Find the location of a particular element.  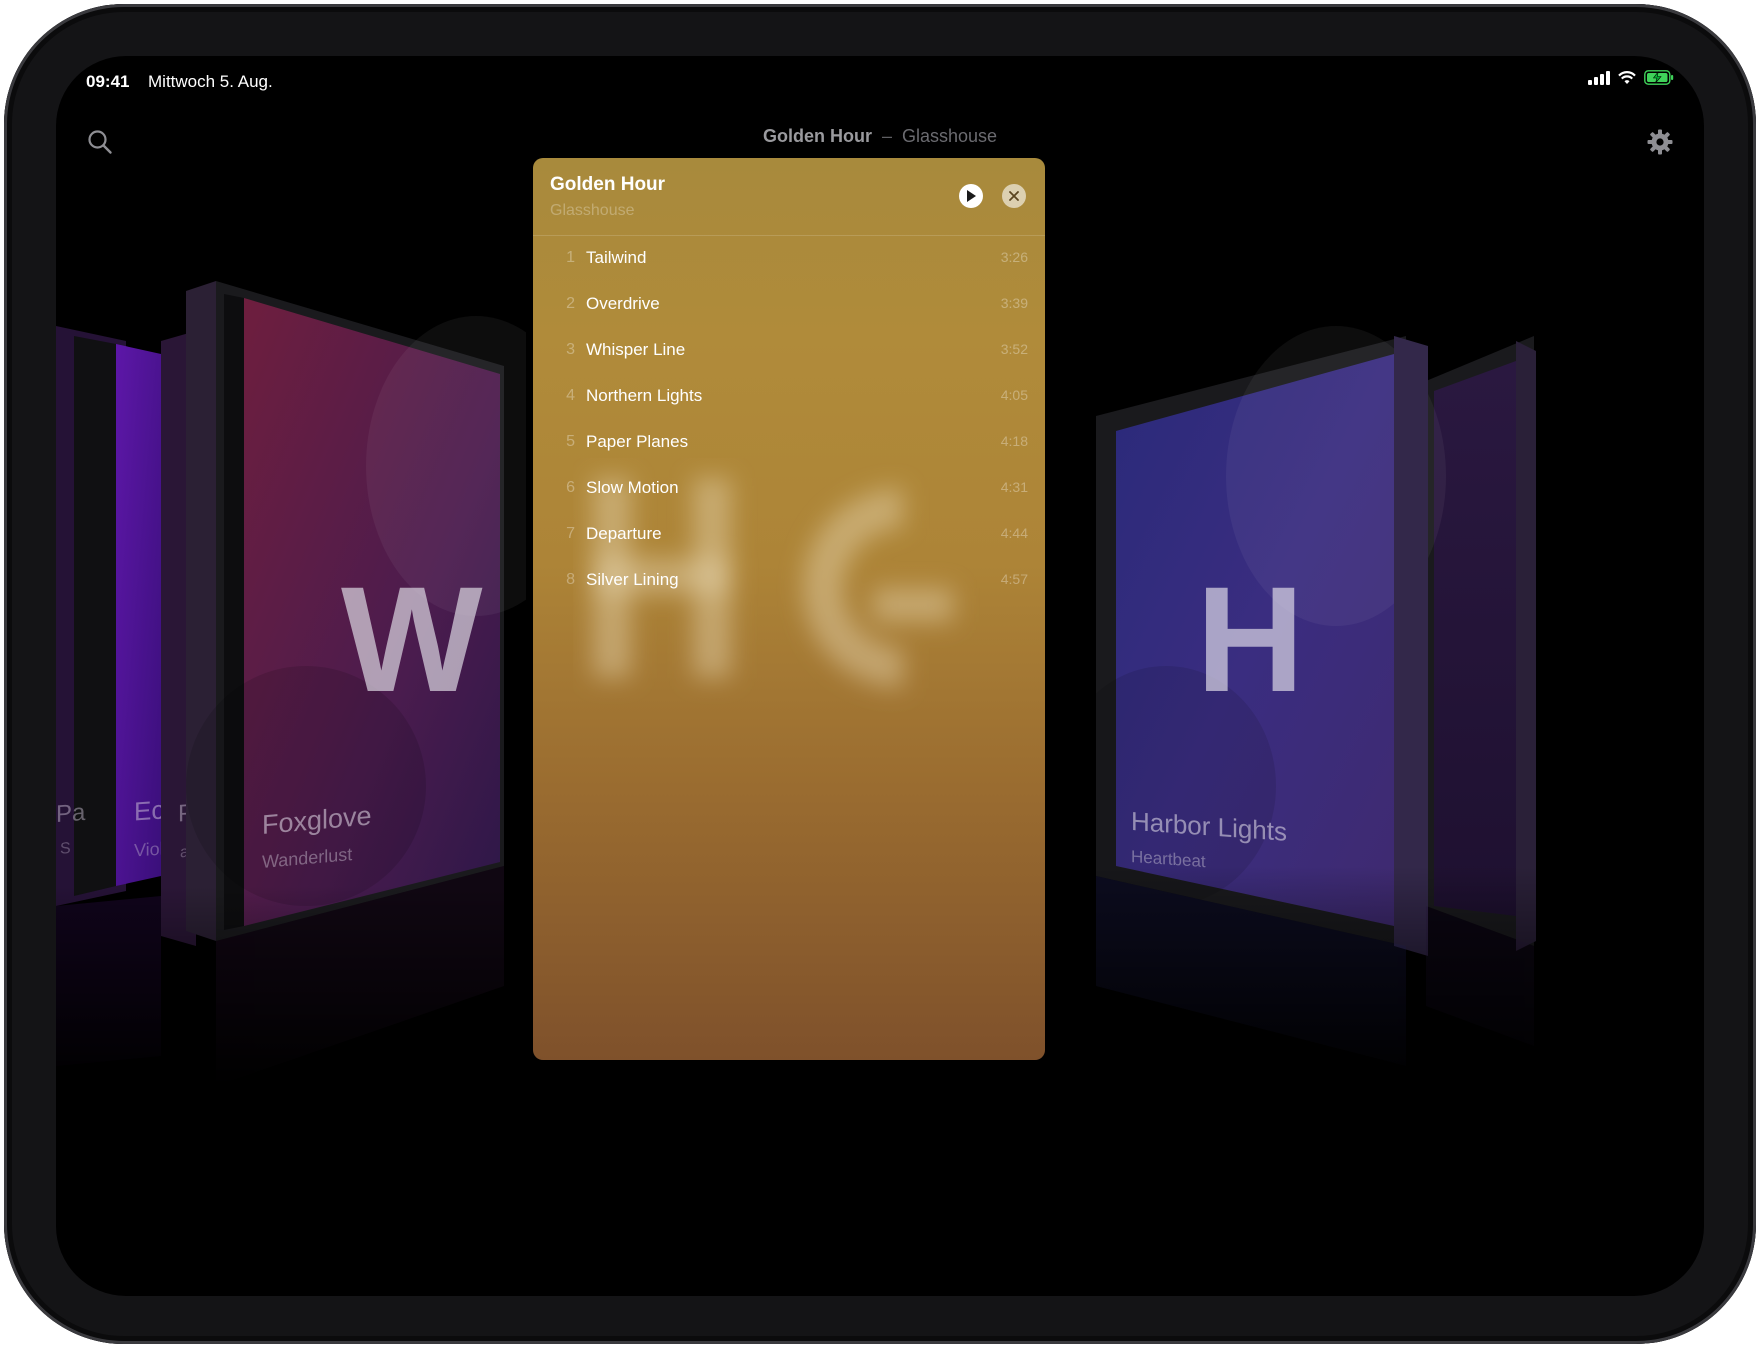

track-title: Silver Lining is located at coordinates (632, 579).